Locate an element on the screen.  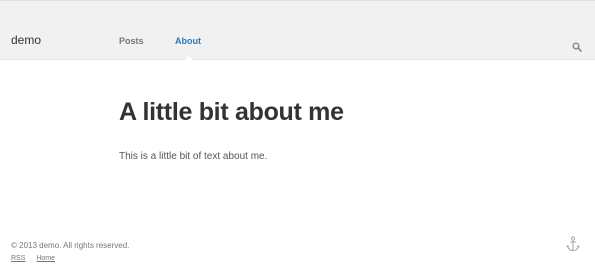
nav-about-link: About is located at coordinates (188, 41).